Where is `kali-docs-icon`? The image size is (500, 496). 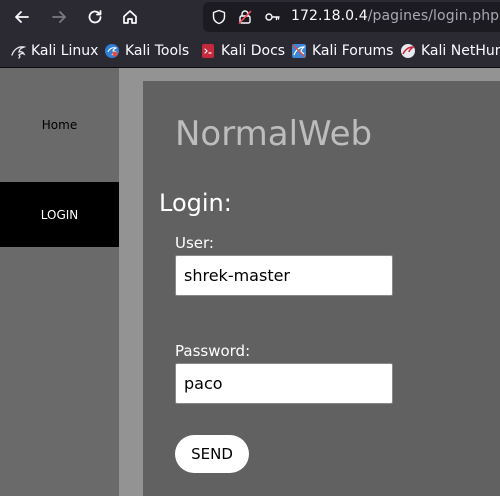 kali-docs-icon is located at coordinates (208, 51).